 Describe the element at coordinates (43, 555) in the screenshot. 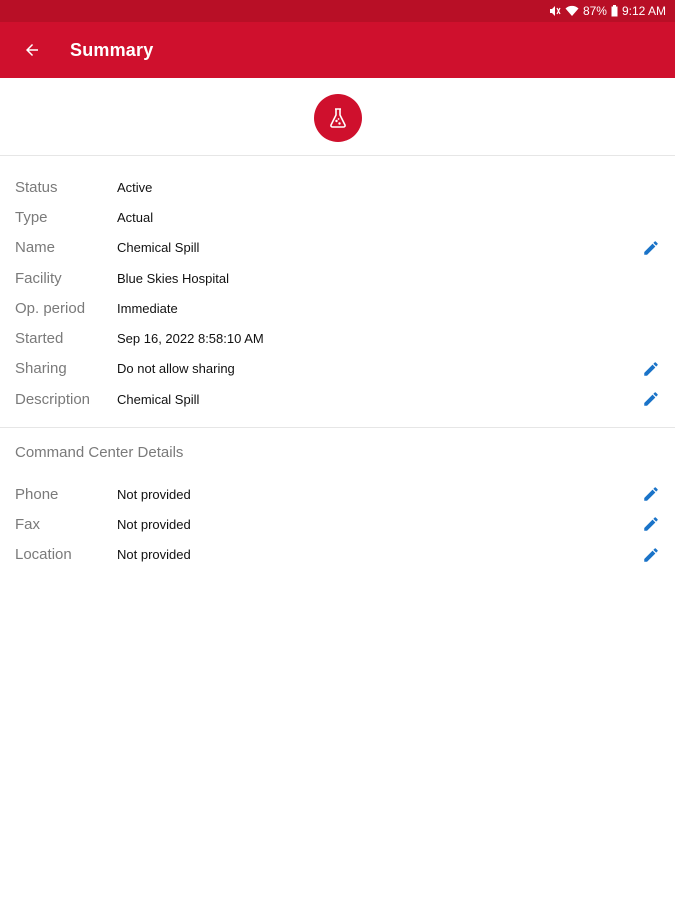

I see `detail-label: Location` at that location.